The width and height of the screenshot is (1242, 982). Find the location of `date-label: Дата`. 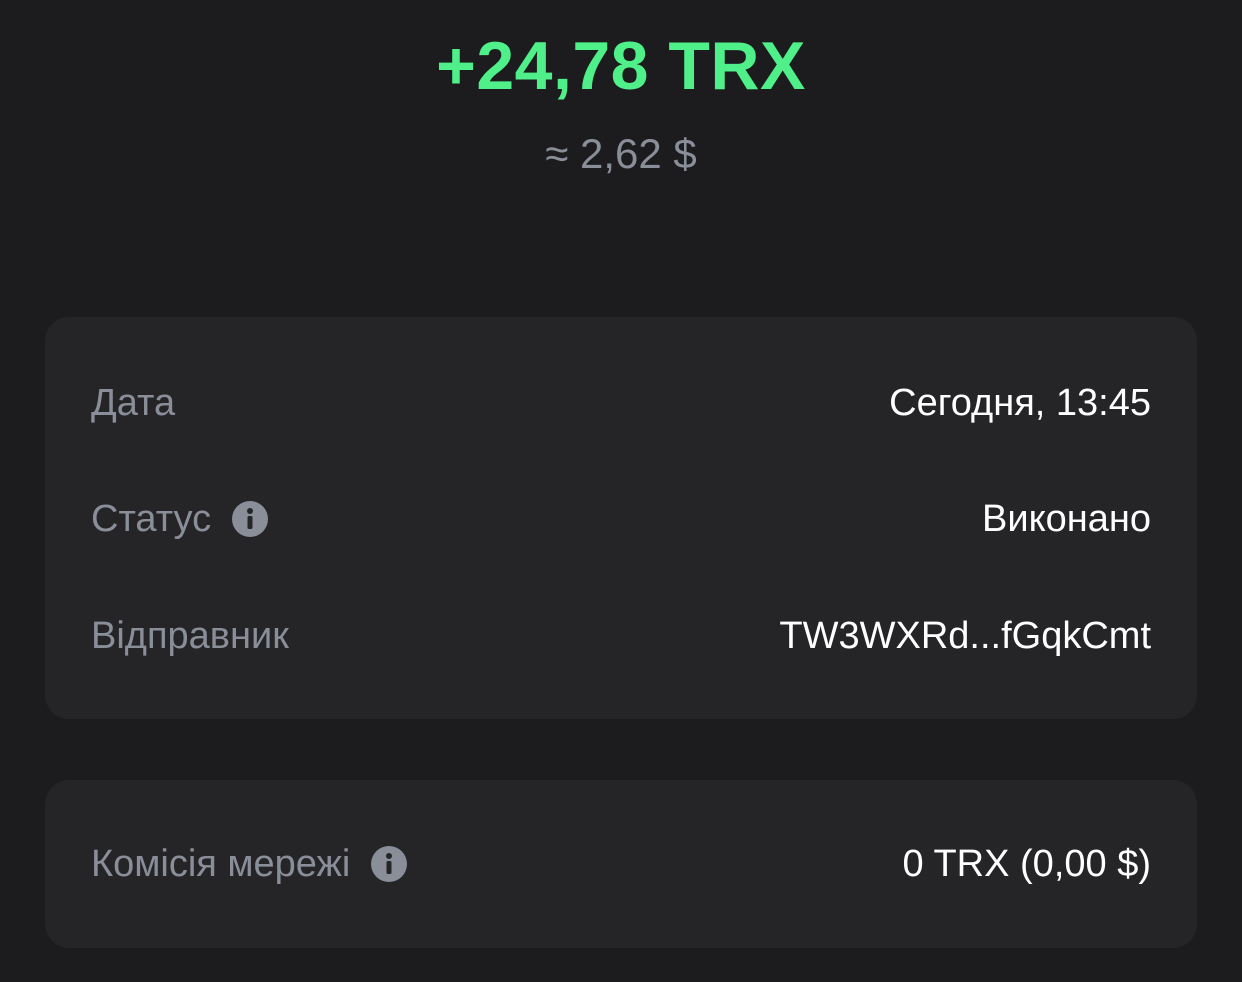

date-label: Дата is located at coordinates (133, 402).